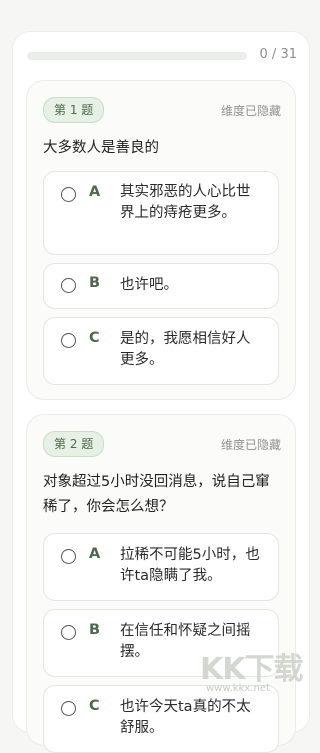  I want to click on option-c: C 是的，我愿相信好人更多。, so click(161, 351).